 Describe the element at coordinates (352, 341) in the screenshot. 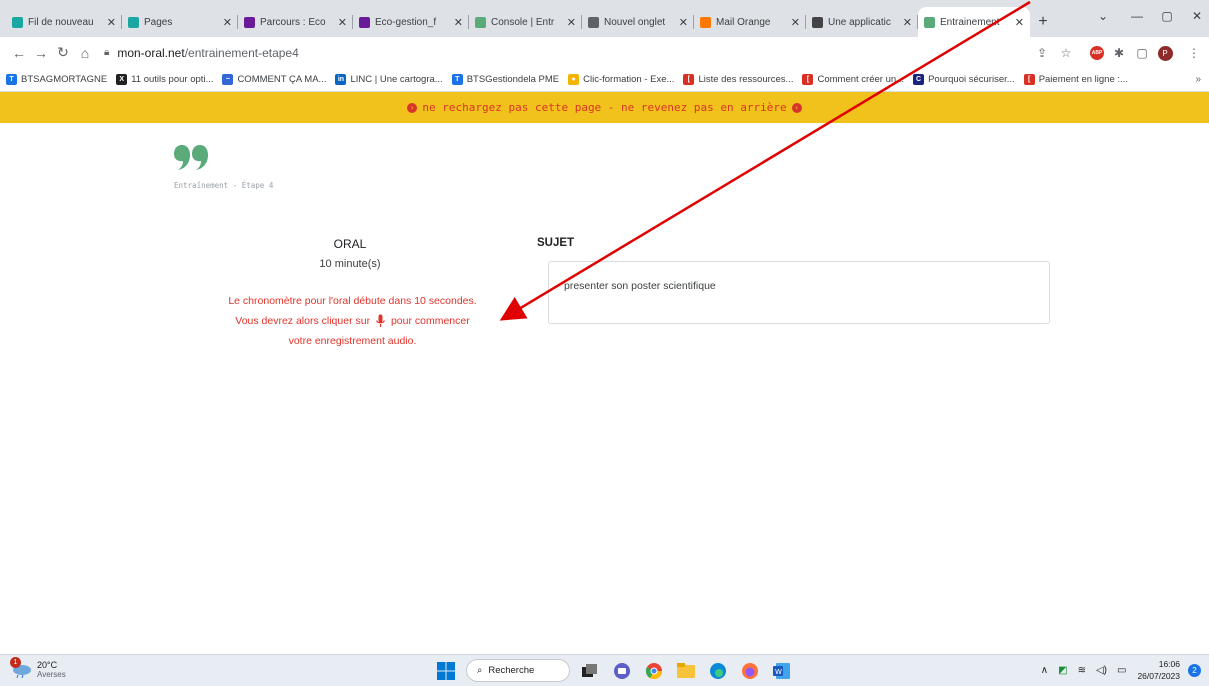

I see `warning-line-3: votre enregistrement audio.` at that location.